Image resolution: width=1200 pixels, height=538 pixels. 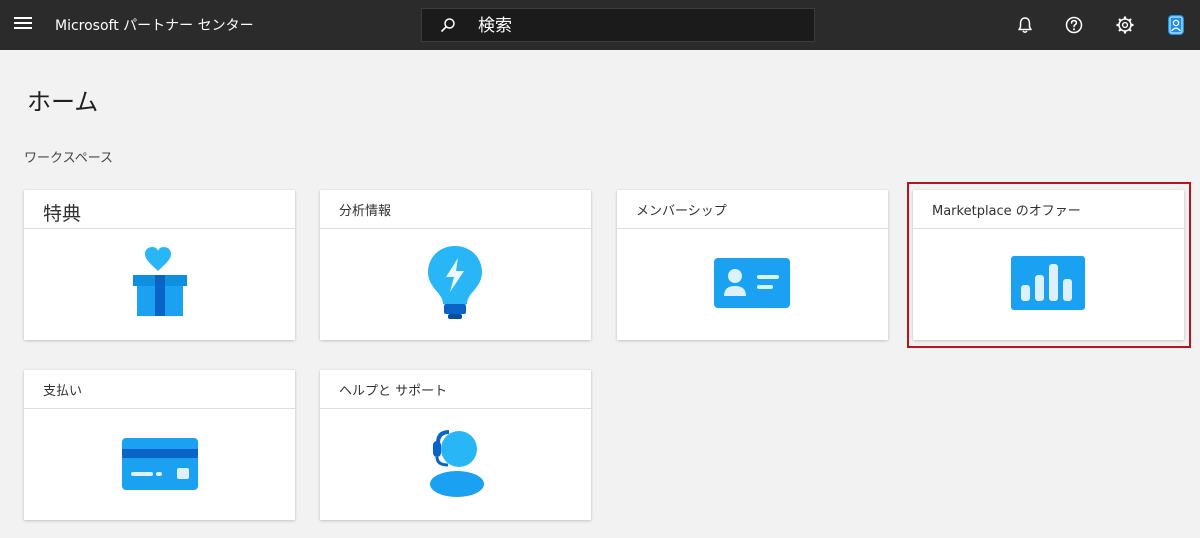 What do you see at coordinates (752, 209) in the screenshot?
I see `tile-label: メンバーシップ` at bounding box center [752, 209].